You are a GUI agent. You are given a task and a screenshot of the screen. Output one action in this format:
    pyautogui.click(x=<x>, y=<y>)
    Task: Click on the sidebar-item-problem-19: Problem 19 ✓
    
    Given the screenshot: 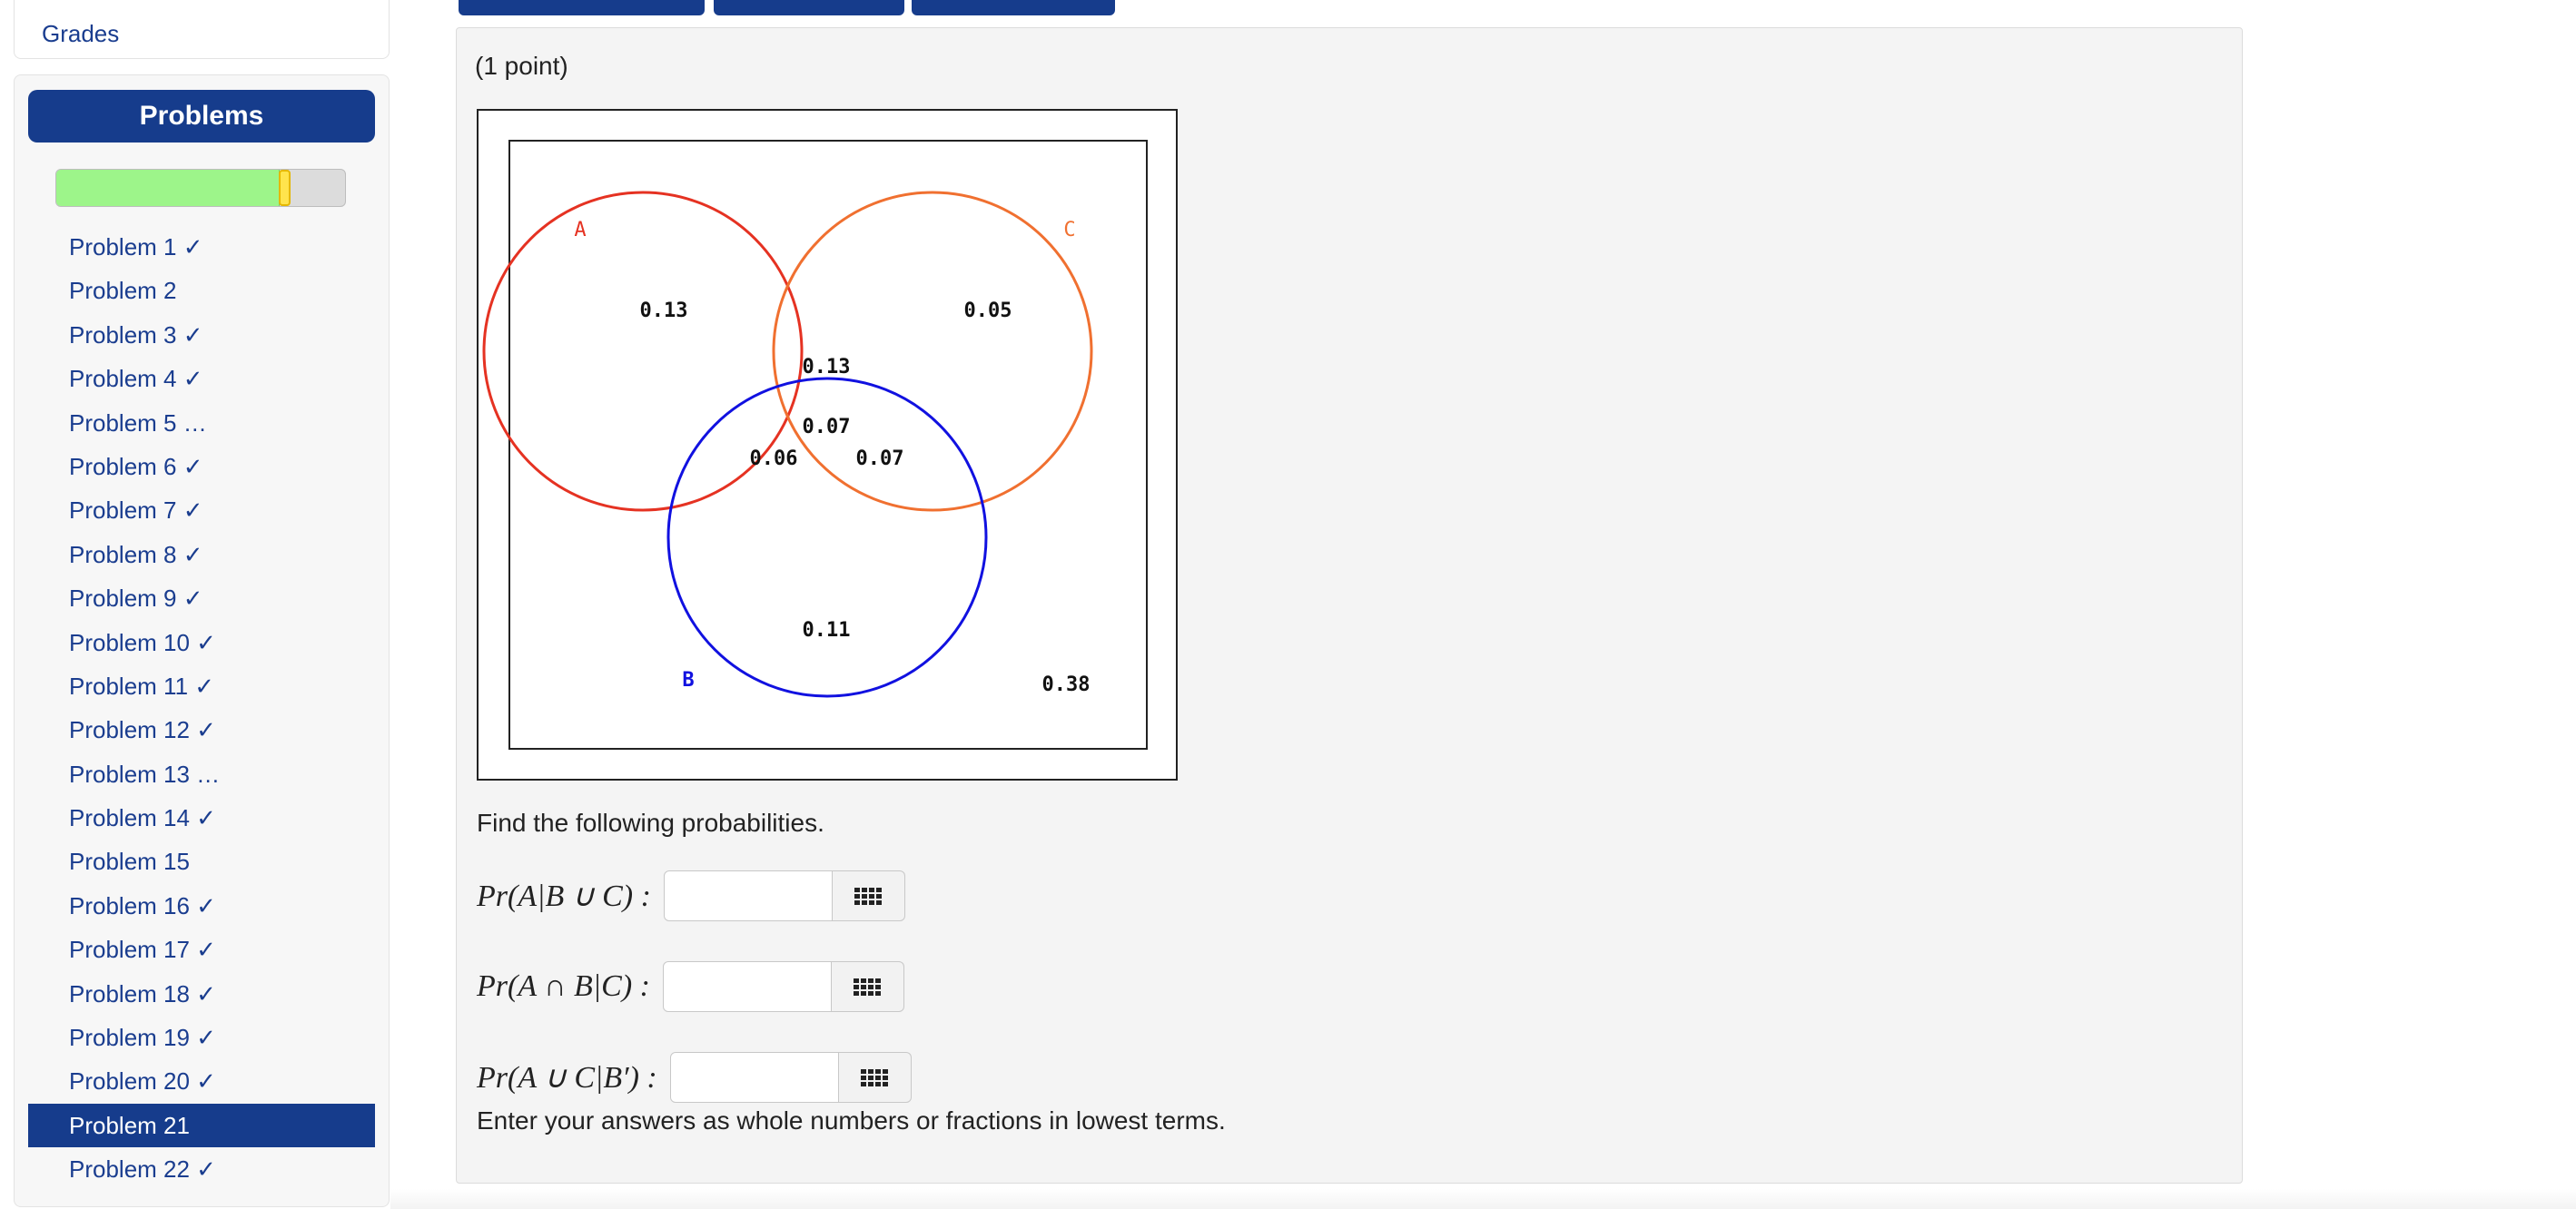 What is the action you would take?
    pyautogui.click(x=201, y=1037)
    